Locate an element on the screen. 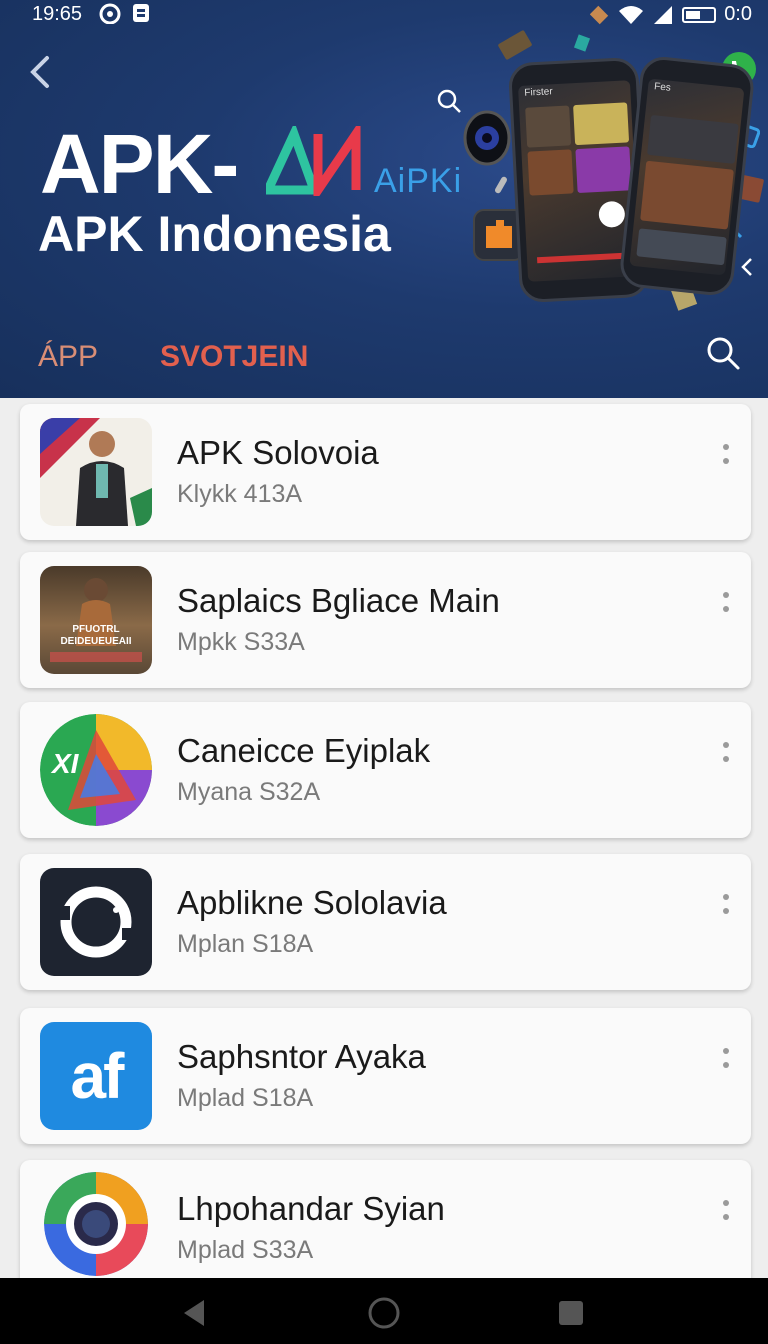  status-right-text: 0:0 is located at coordinates (738, 14).